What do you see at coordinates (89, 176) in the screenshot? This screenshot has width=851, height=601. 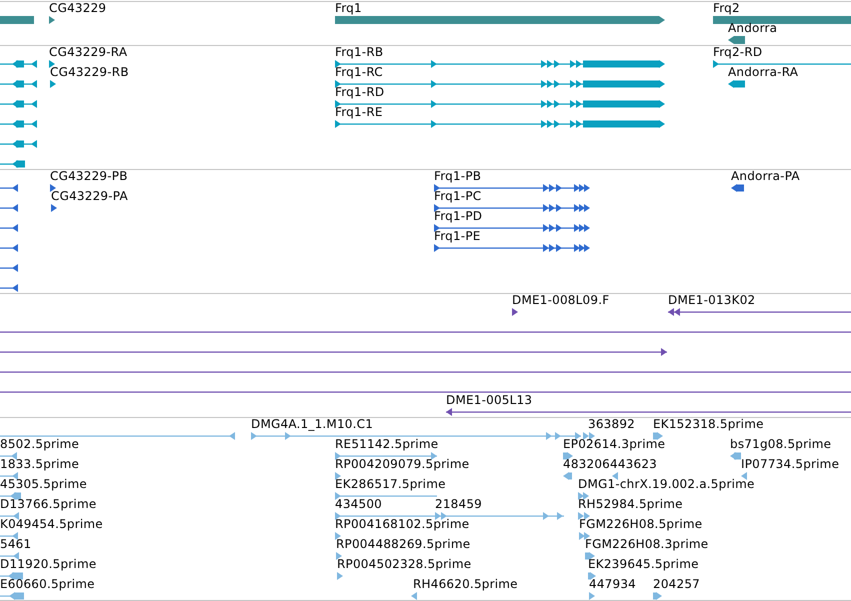 I see `feature-label: CG43229-PB` at bounding box center [89, 176].